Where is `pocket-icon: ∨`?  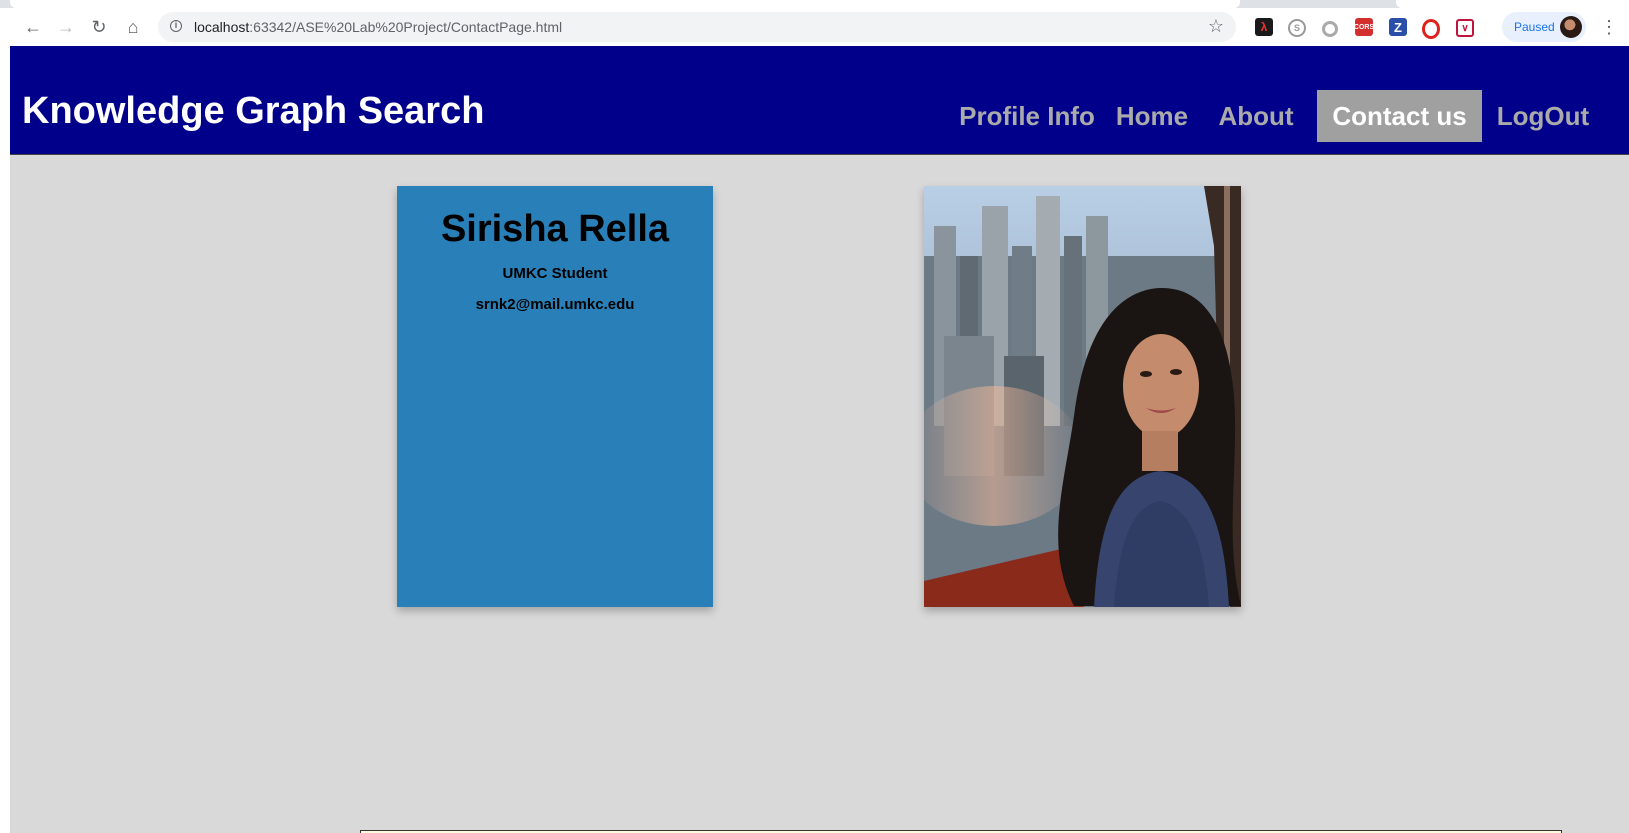 pocket-icon: ∨ is located at coordinates (1465, 28).